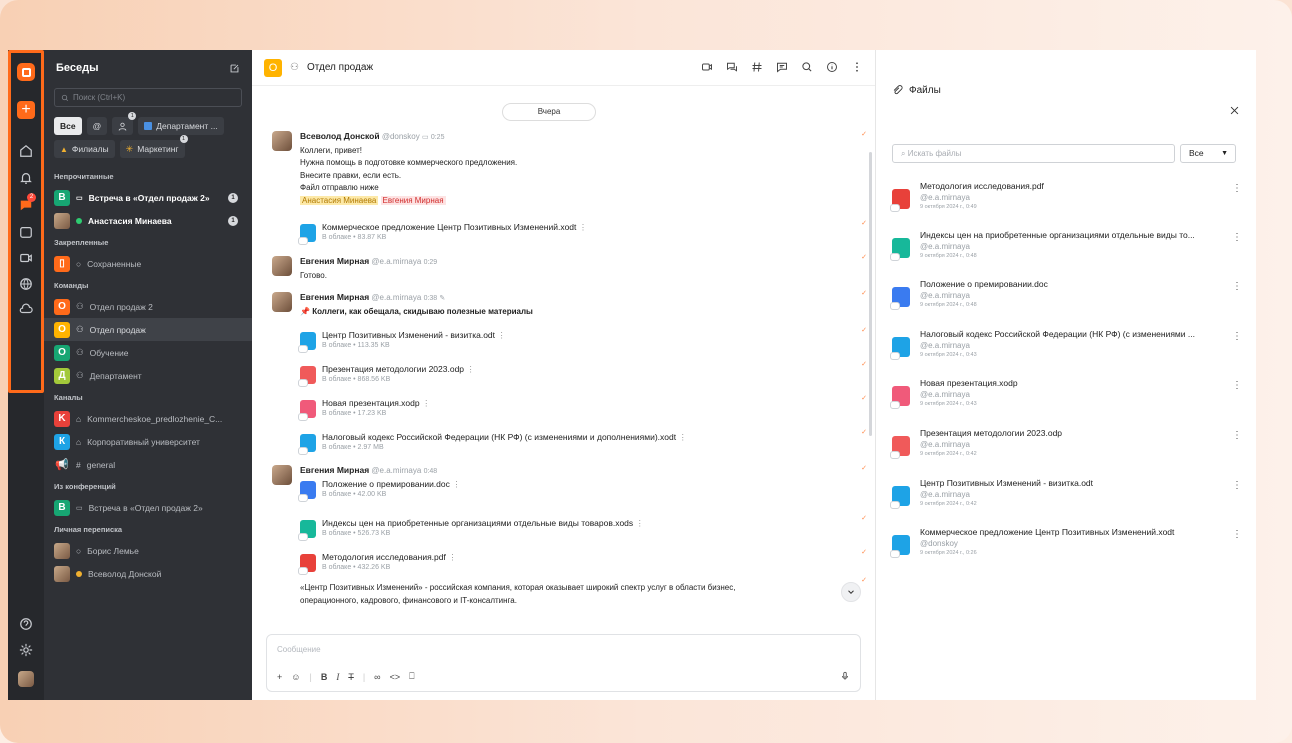  Describe the element at coordinates (148, 464) in the screenshot. I see `sidebar-item-general: 📢 # general` at that location.